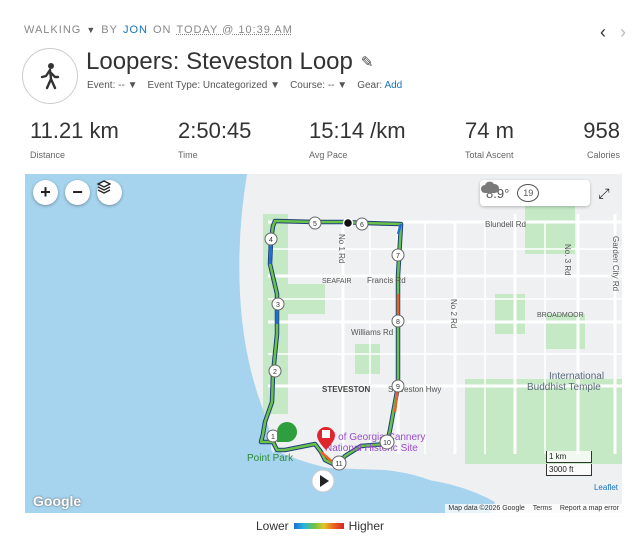 The image size is (640, 555). I want to click on km-marker: 4, so click(271, 239).